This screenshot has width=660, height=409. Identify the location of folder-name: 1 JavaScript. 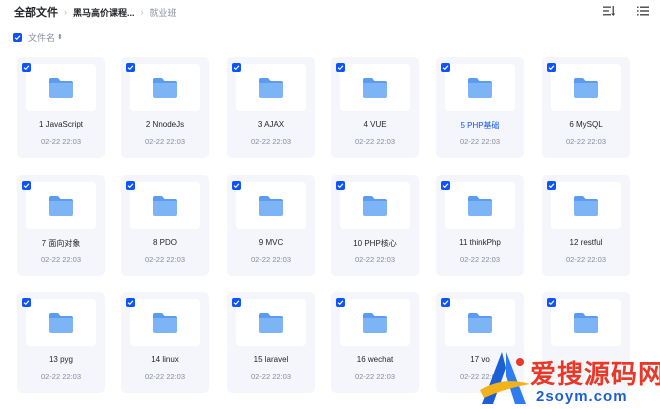
(61, 124).